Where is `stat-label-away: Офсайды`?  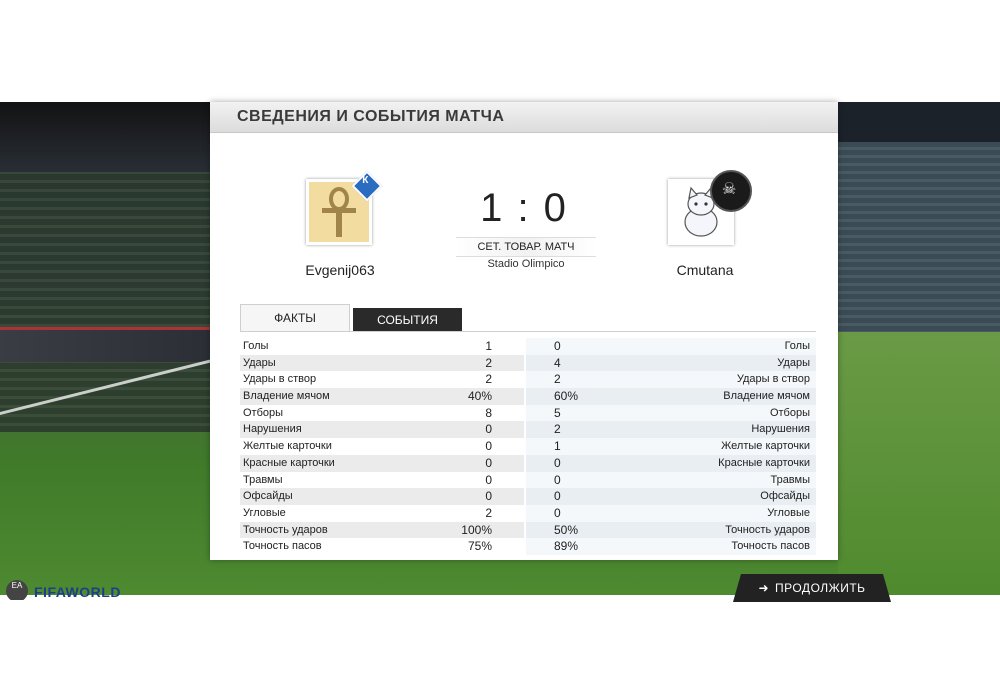
stat-label-away: Офсайды is located at coordinates (785, 496).